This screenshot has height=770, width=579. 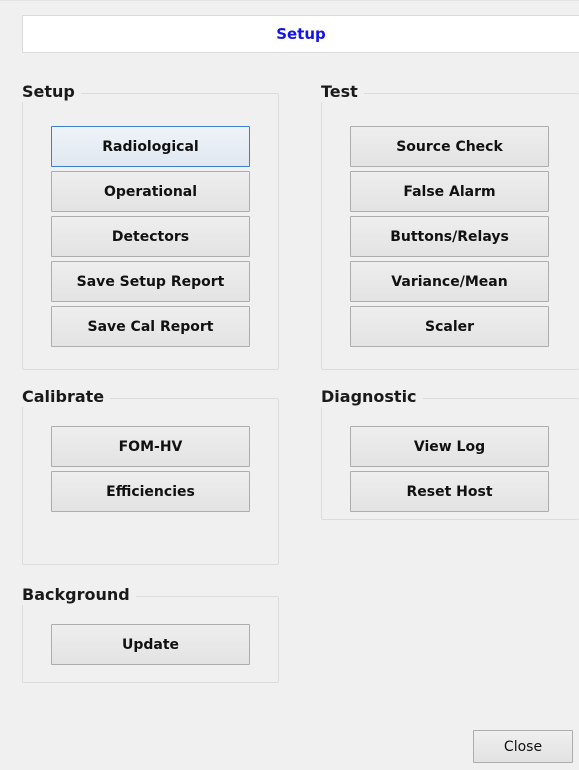 What do you see at coordinates (449, 326) in the screenshot?
I see `scaler-button: Scaler` at bounding box center [449, 326].